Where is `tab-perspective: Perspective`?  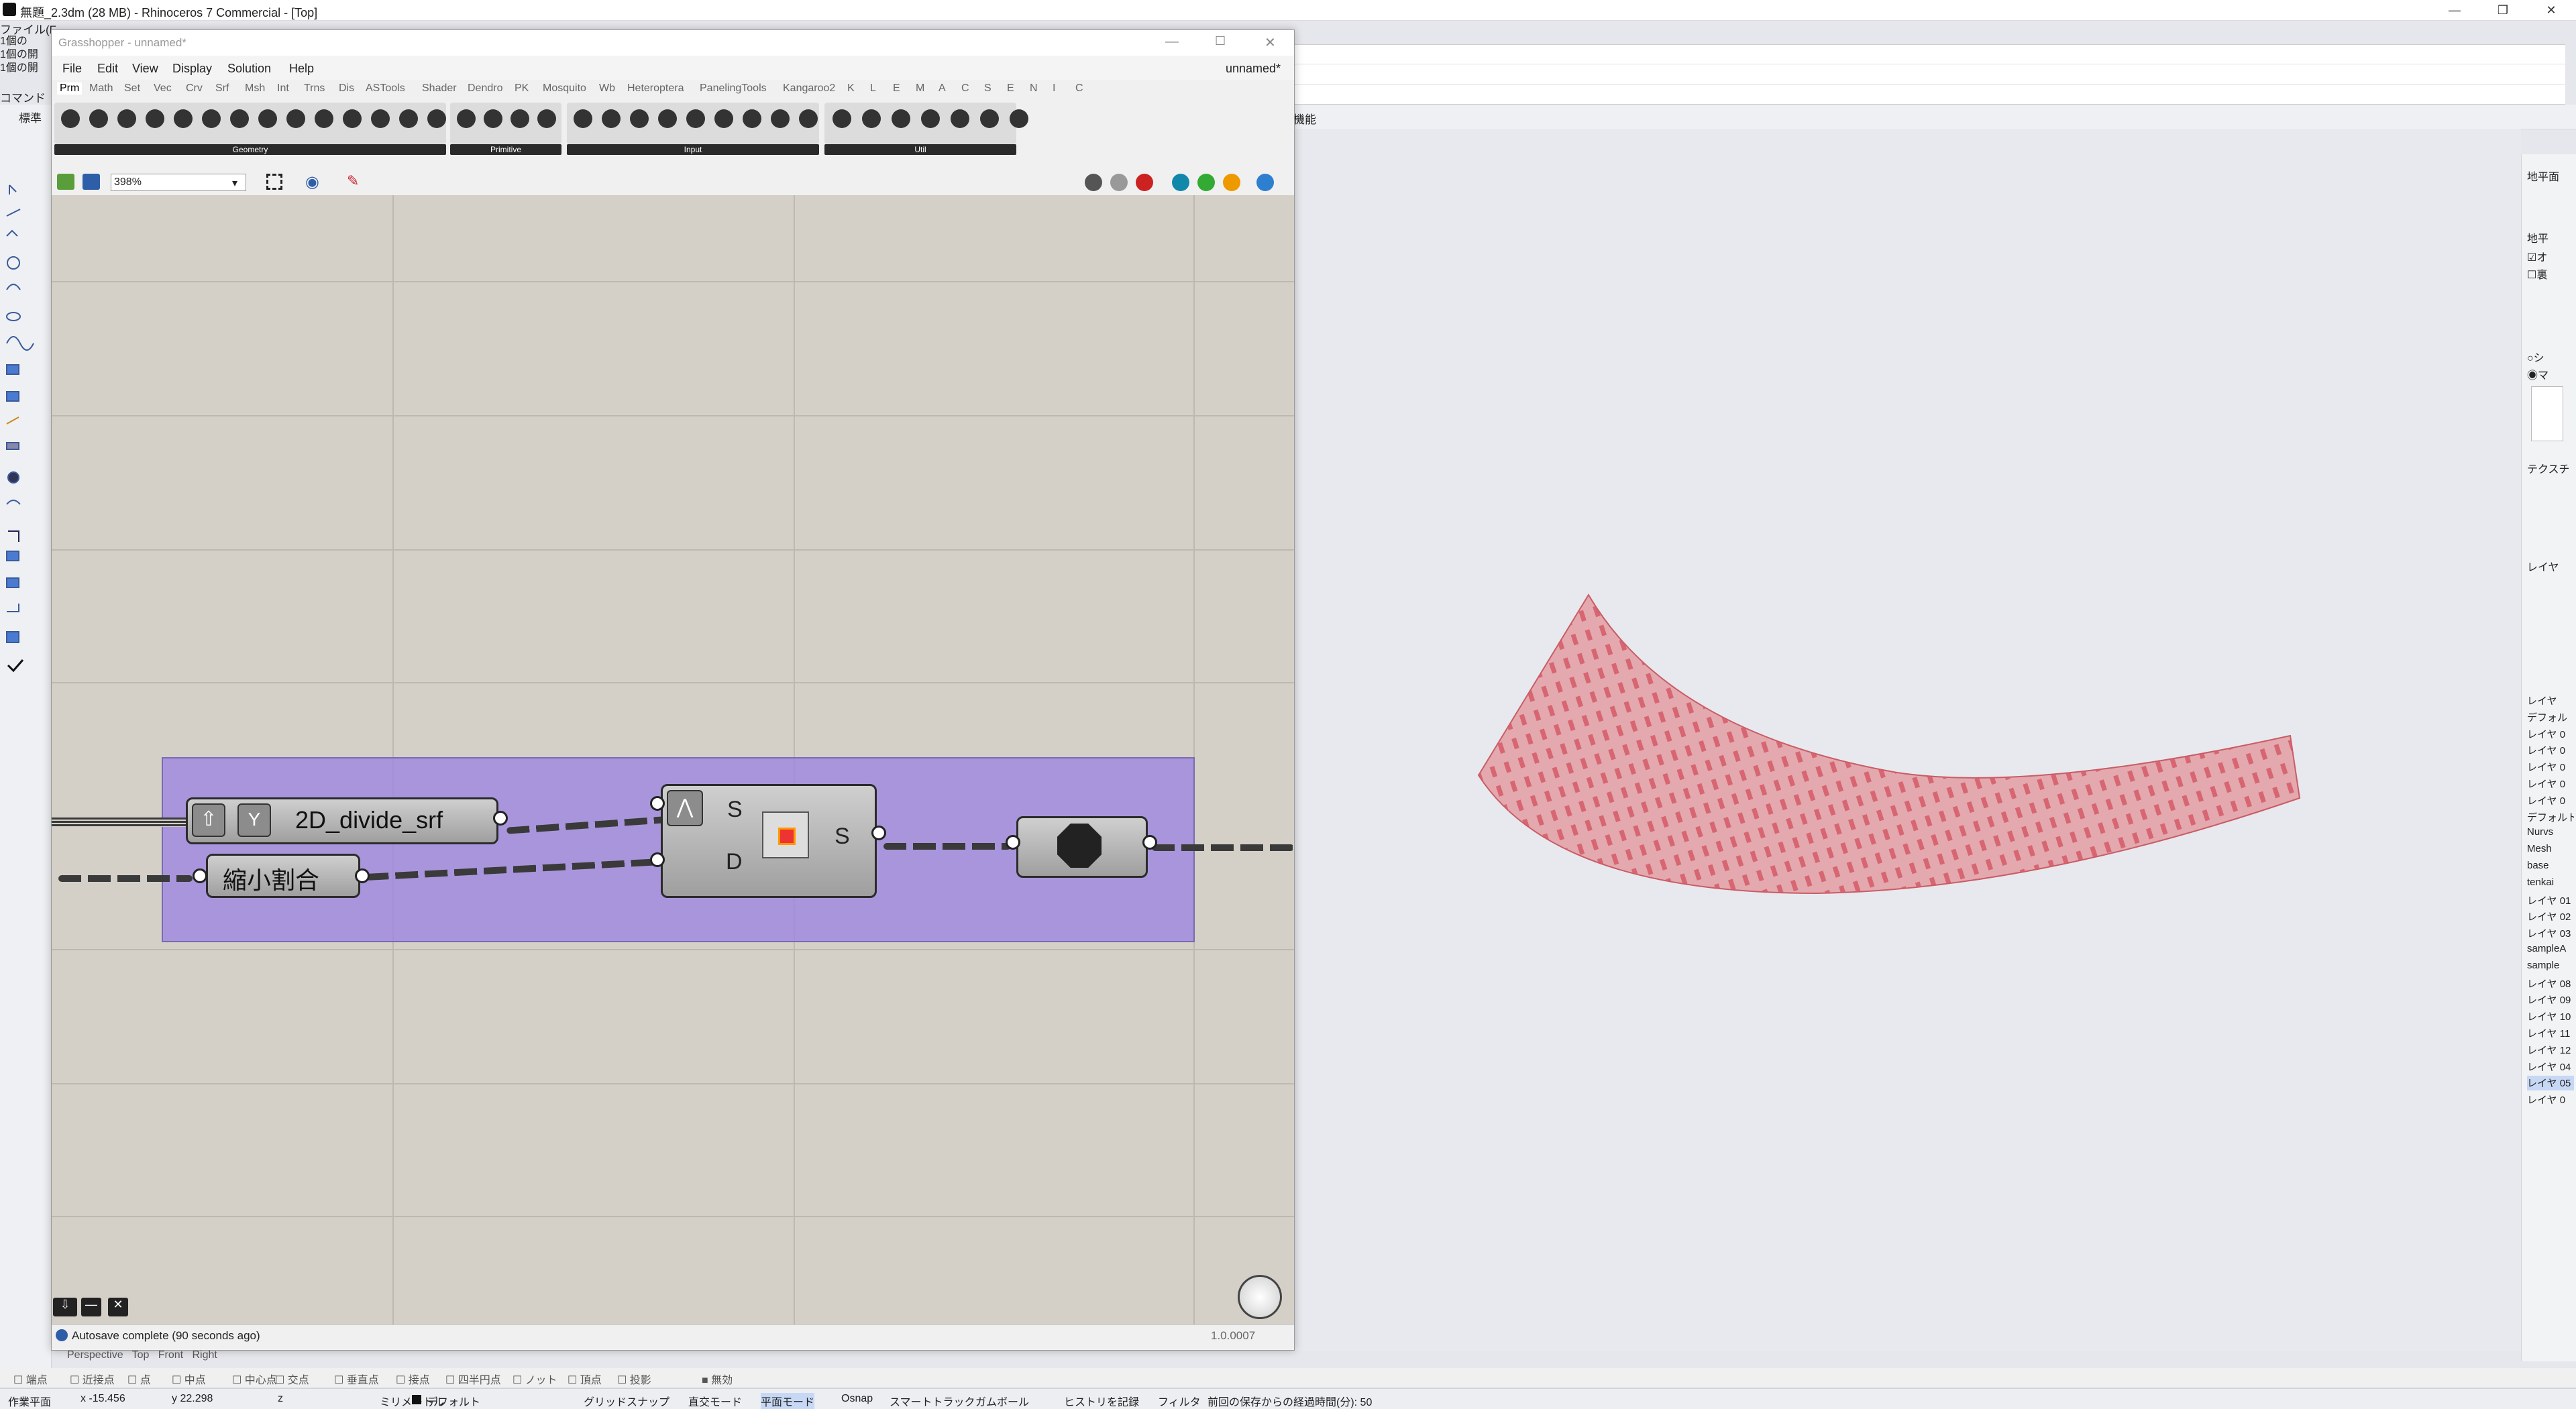
tab-perspective: Perspective is located at coordinates (95, 1355).